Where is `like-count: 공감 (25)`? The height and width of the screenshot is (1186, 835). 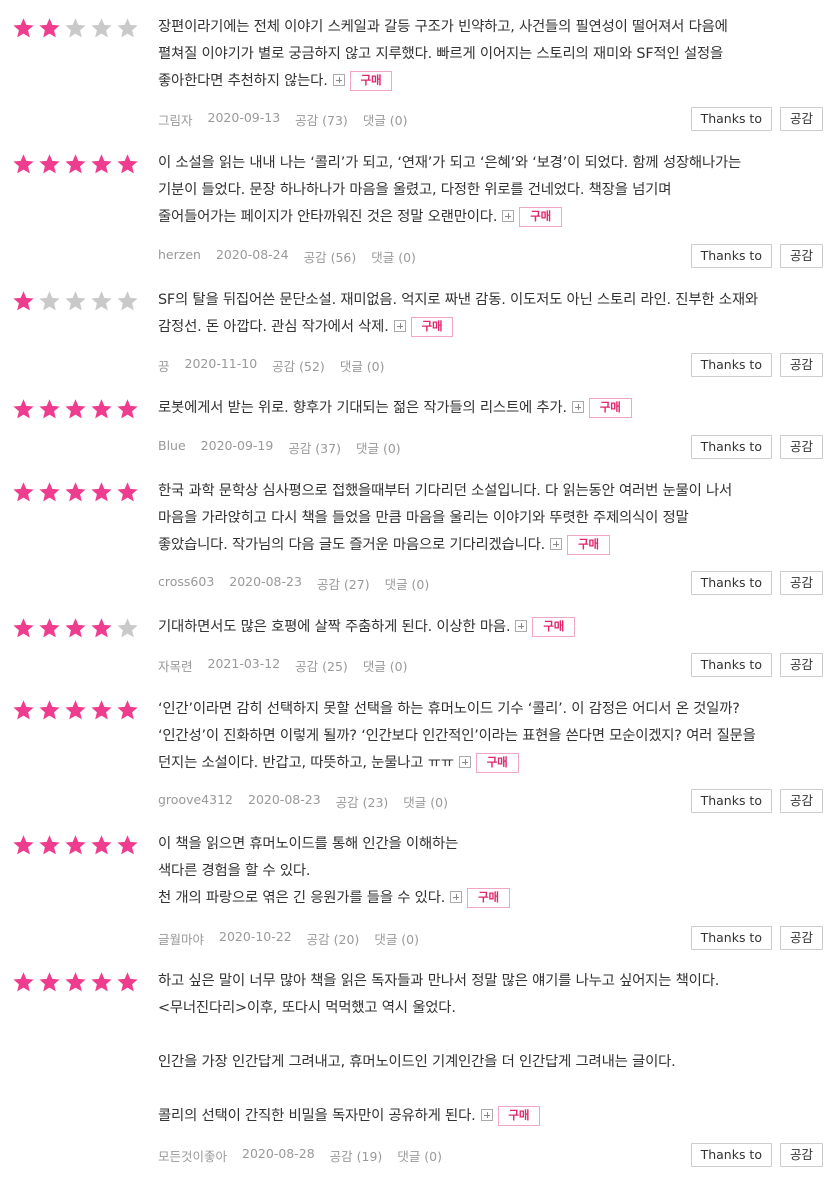
like-count: 공감 (25) is located at coordinates (321, 665).